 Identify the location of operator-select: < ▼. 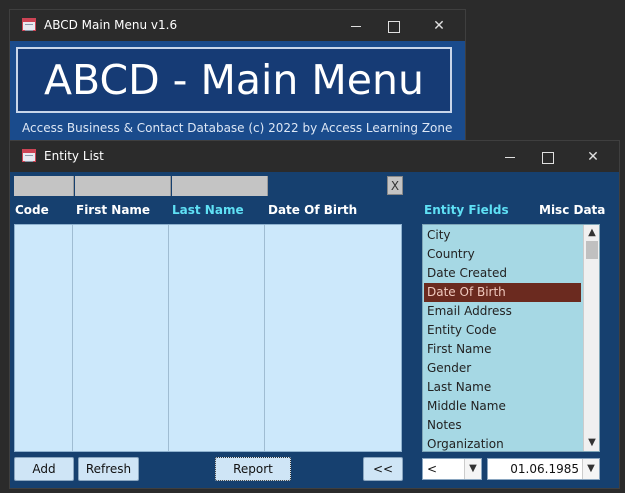
(452, 469).